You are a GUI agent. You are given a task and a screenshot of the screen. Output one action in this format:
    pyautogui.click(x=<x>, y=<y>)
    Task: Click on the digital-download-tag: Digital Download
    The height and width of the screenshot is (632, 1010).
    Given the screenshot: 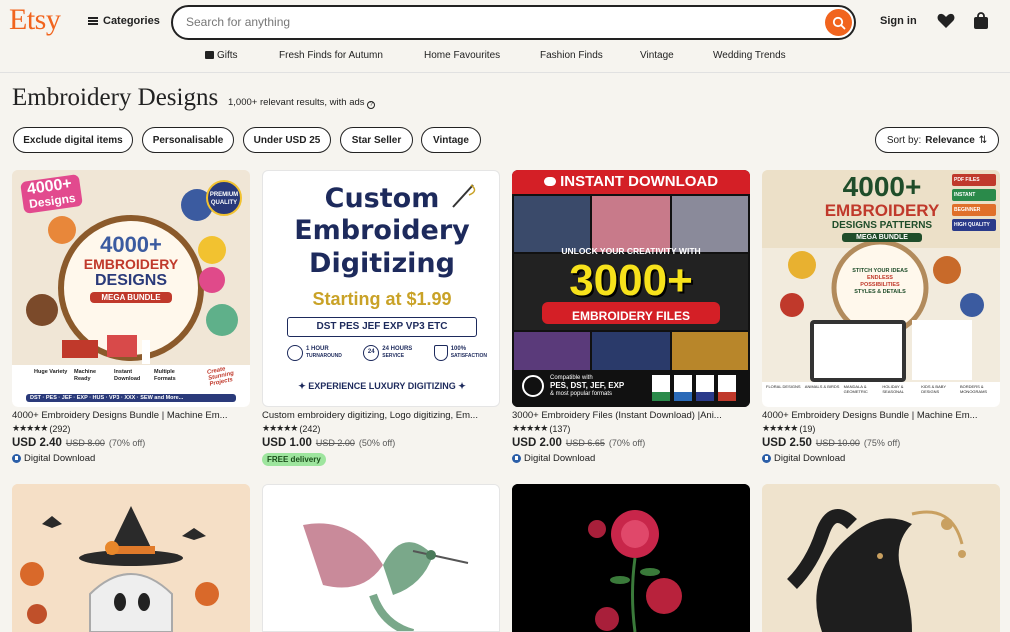 What is the action you would take?
    pyautogui.click(x=881, y=458)
    